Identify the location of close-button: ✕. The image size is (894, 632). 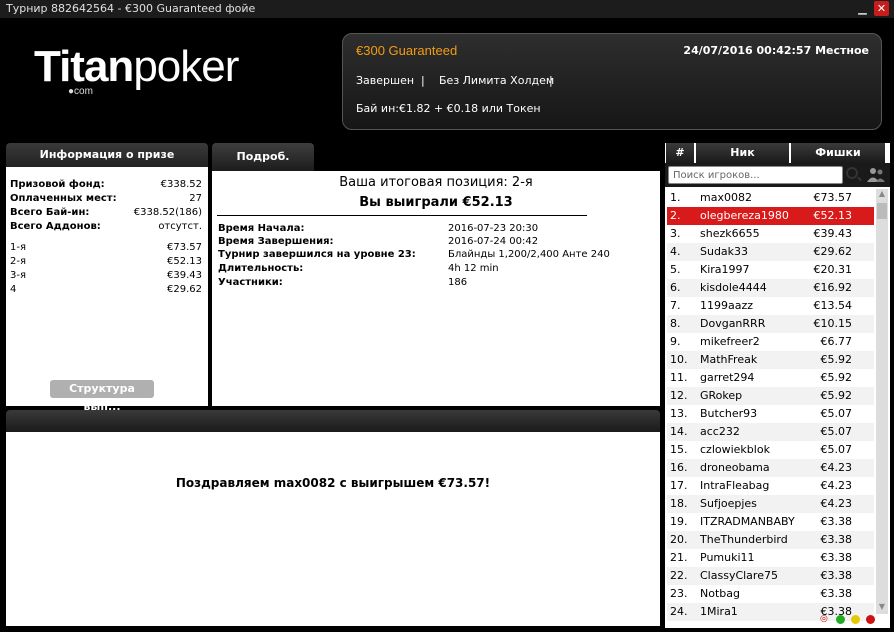
(881, 8).